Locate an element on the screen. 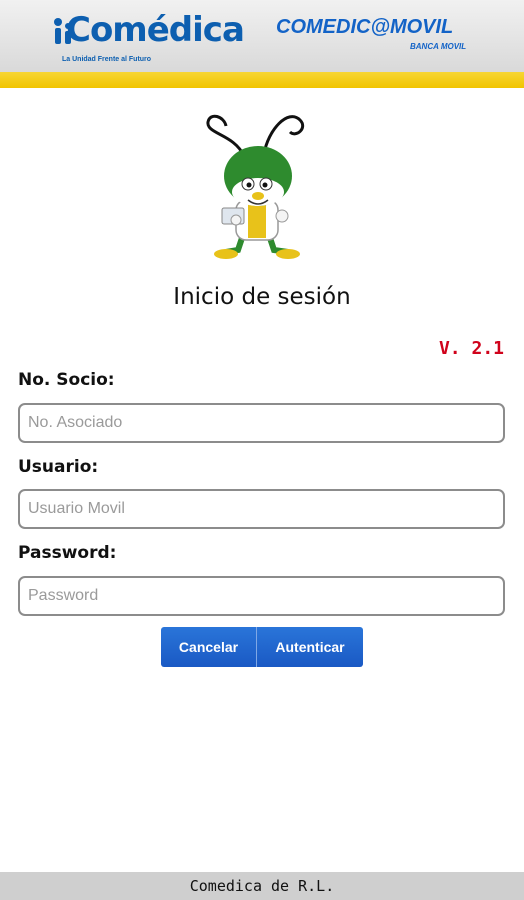 The width and height of the screenshot is (524, 900). version-label: V. 2.1 is located at coordinates (471, 348).